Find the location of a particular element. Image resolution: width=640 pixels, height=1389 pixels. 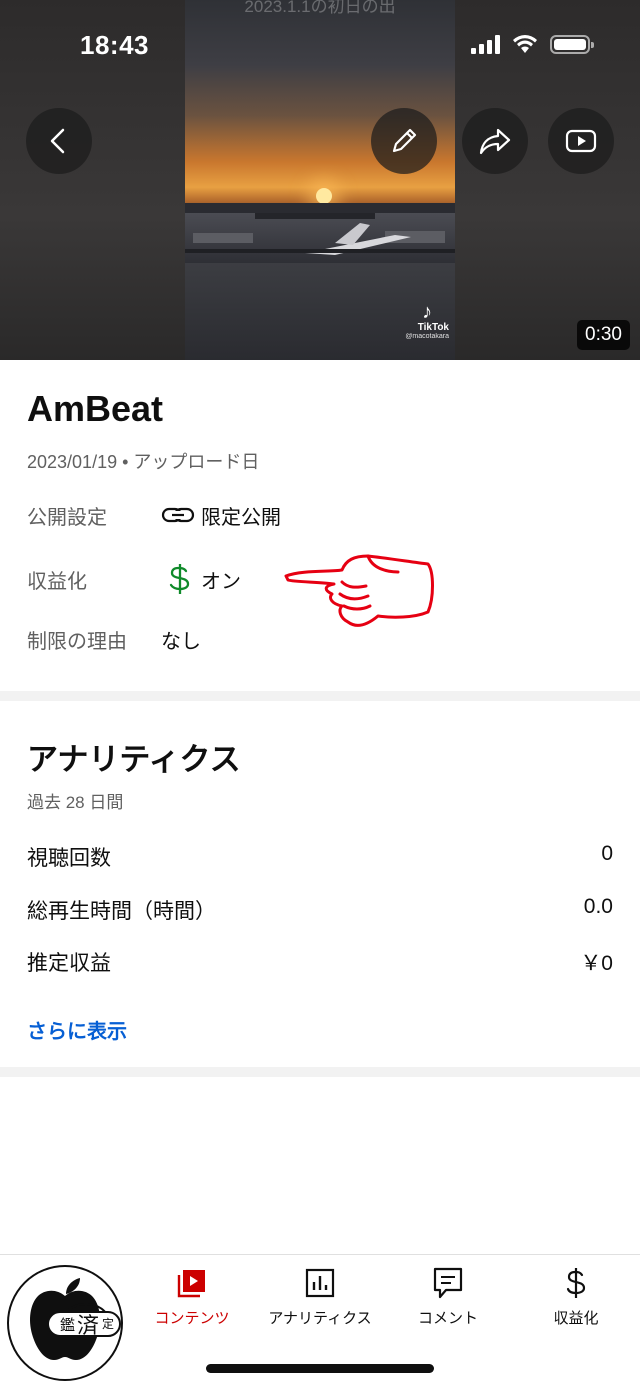

nav-label: コメント is located at coordinates (447, 1318).